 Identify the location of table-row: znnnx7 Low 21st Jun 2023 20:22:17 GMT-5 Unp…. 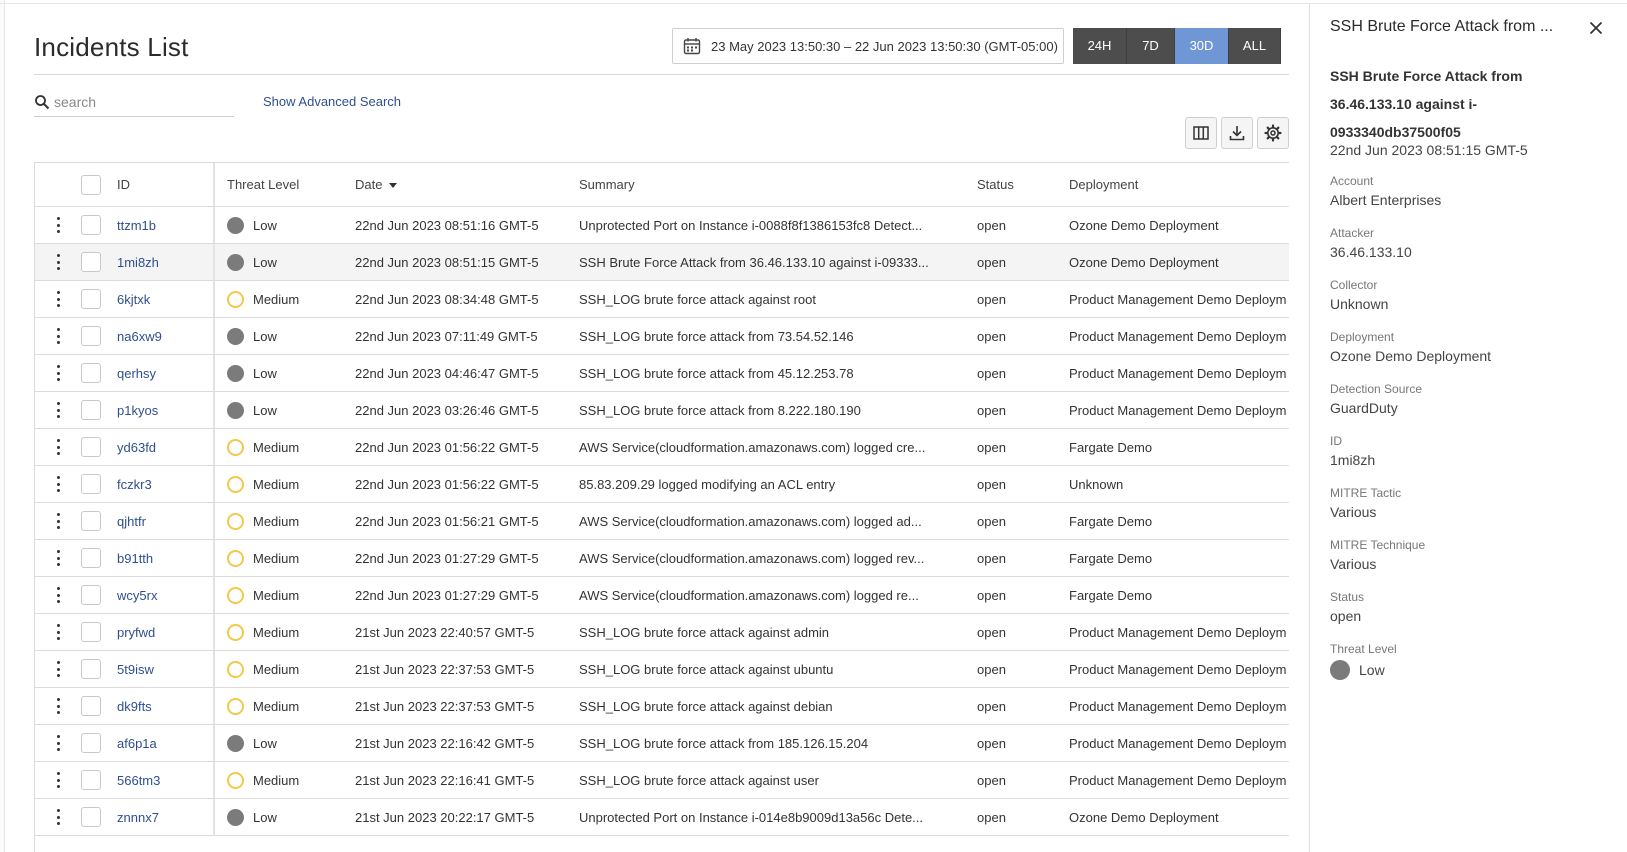
(662, 817).